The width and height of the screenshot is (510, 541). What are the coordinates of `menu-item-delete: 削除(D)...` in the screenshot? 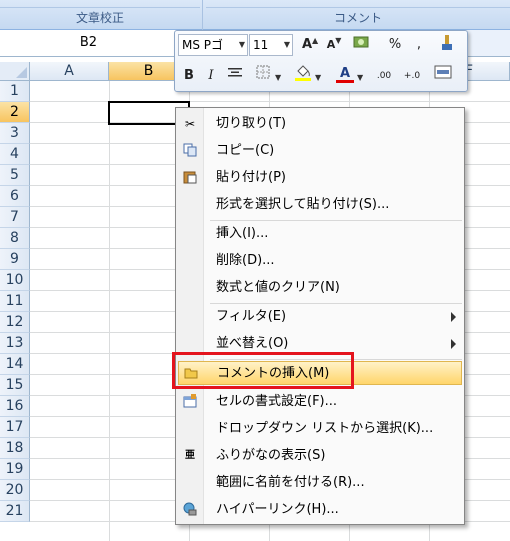 It's located at (320, 261).